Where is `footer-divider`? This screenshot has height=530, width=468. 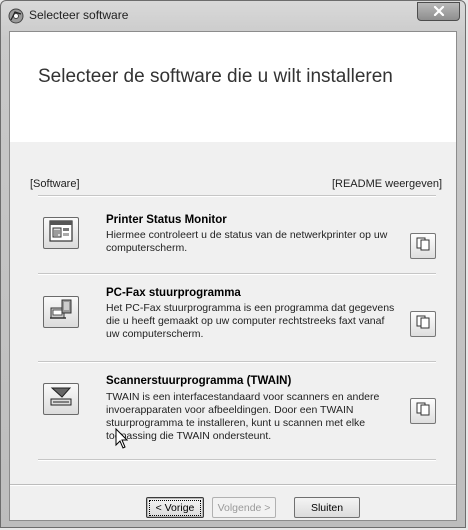
footer-divider is located at coordinates (233, 485).